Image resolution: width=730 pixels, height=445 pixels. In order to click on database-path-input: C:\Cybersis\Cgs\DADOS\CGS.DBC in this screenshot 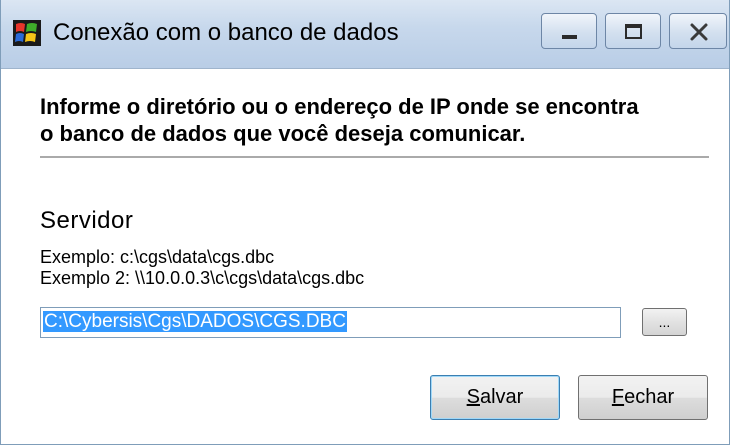, I will do `click(330, 322)`.